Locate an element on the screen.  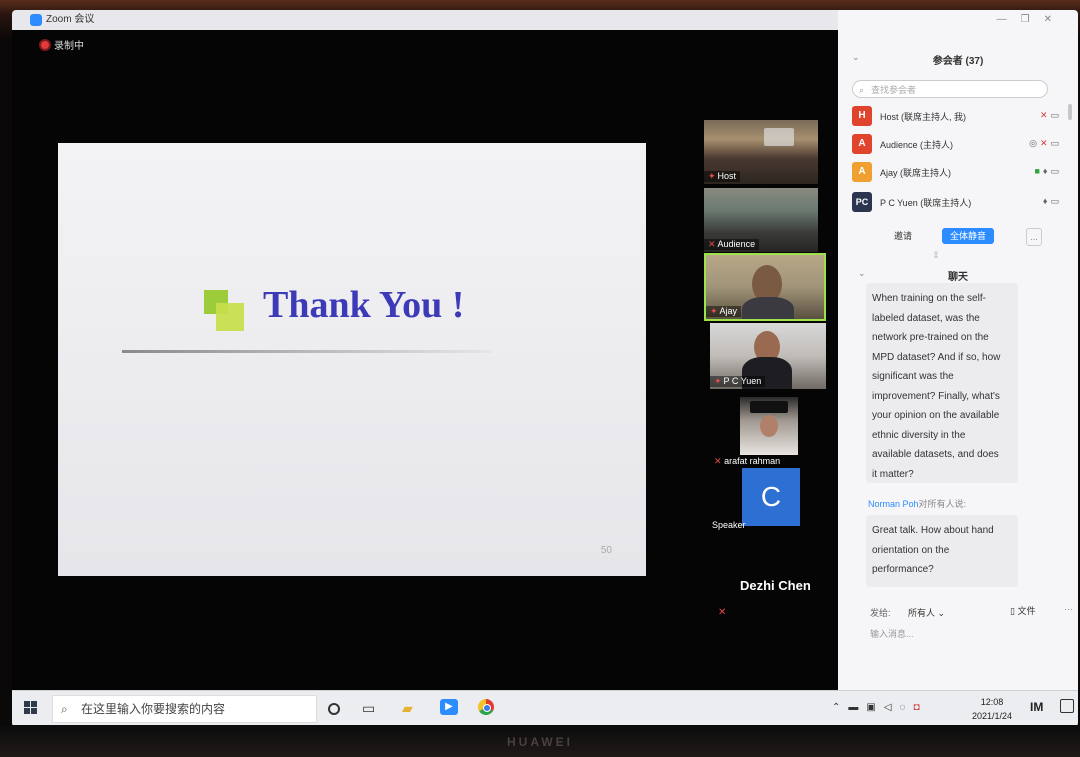
window-title-bar: Zoom 会议 is located at coordinates (425, 20).